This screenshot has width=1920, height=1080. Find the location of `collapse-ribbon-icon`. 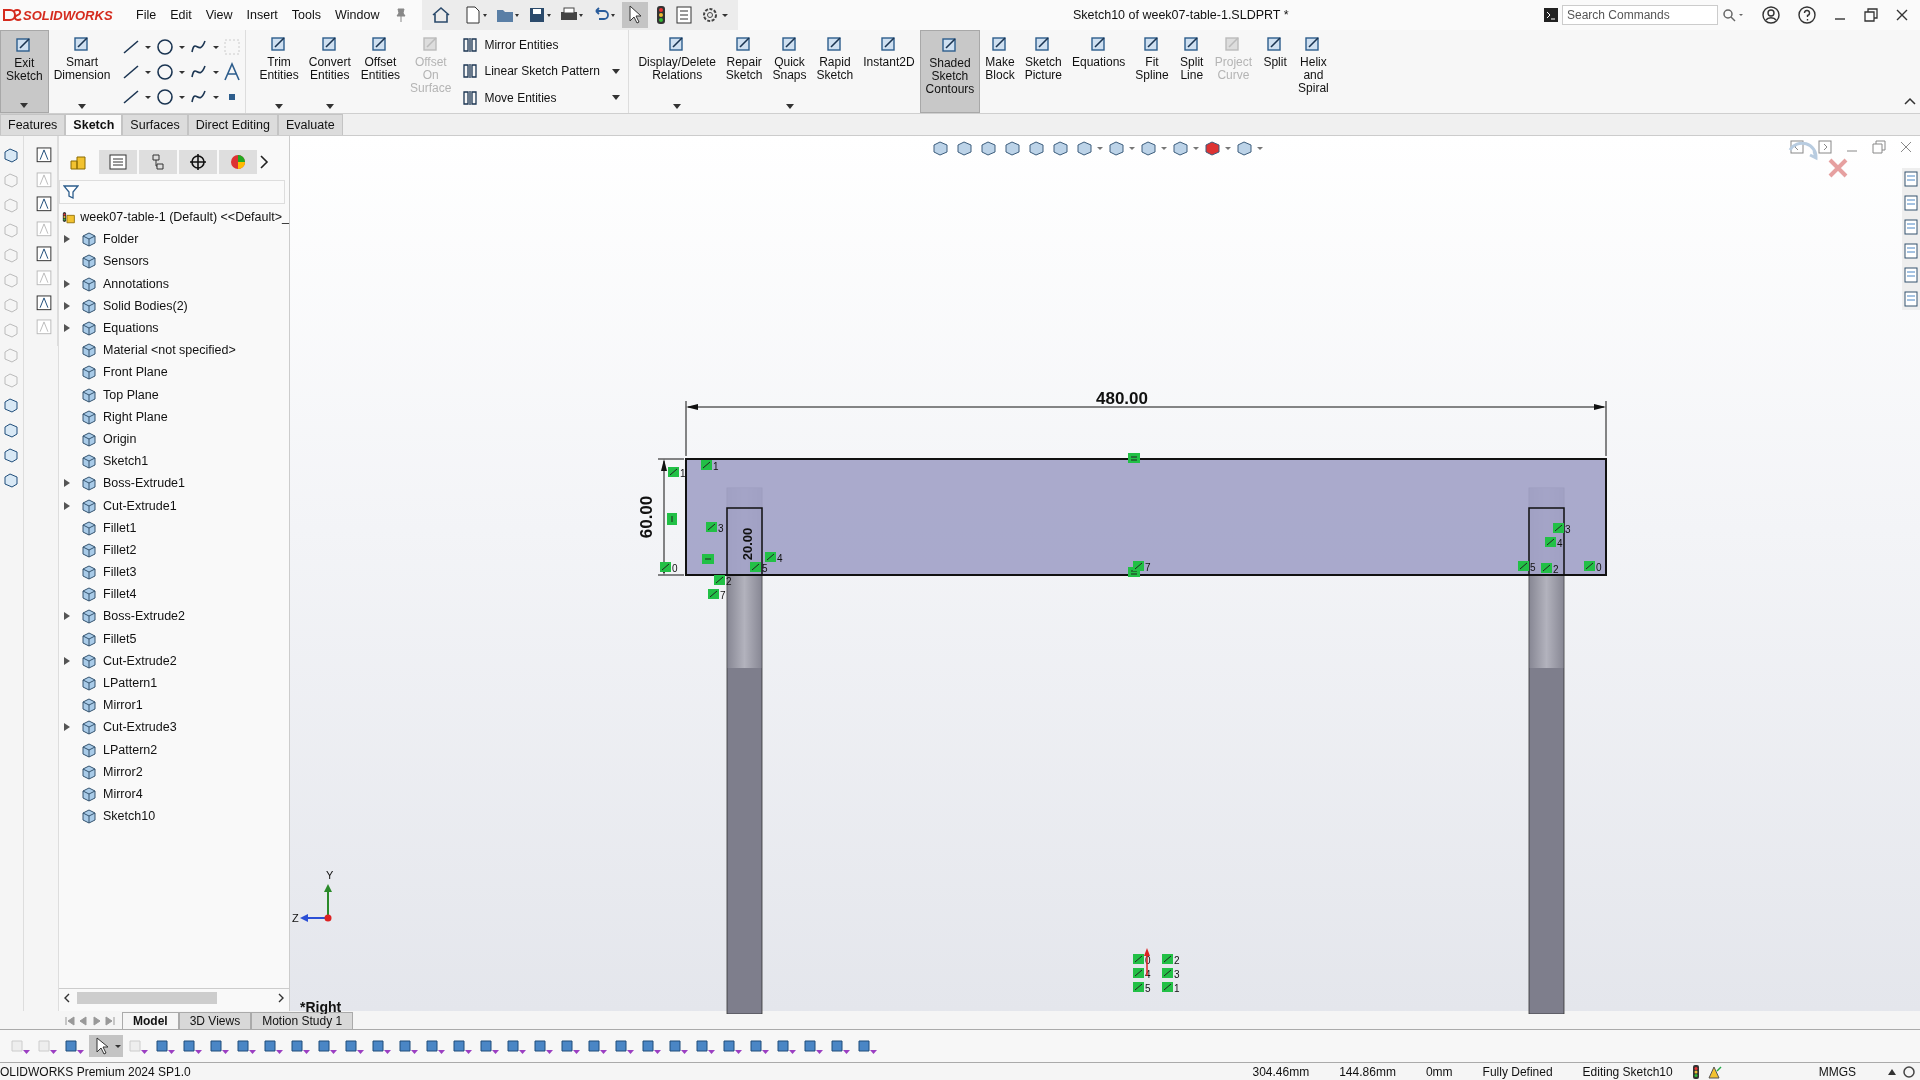

collapse-ribbon-icon is located at coordinates (1910, 101).